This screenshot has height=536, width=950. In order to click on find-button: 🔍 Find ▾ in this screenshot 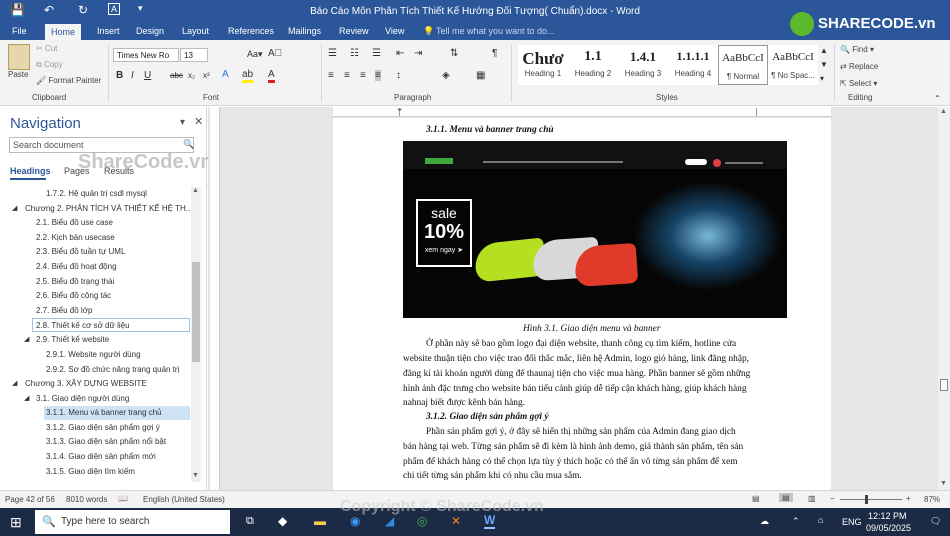, I will do `click(857, 49)`.